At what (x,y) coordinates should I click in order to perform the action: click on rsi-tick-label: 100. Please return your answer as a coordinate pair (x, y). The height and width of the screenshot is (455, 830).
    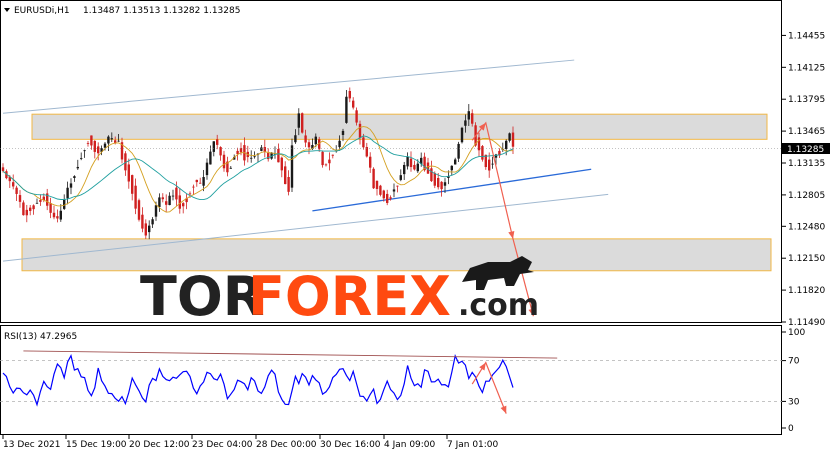
    Looking at the image, I should click on (796, 333).